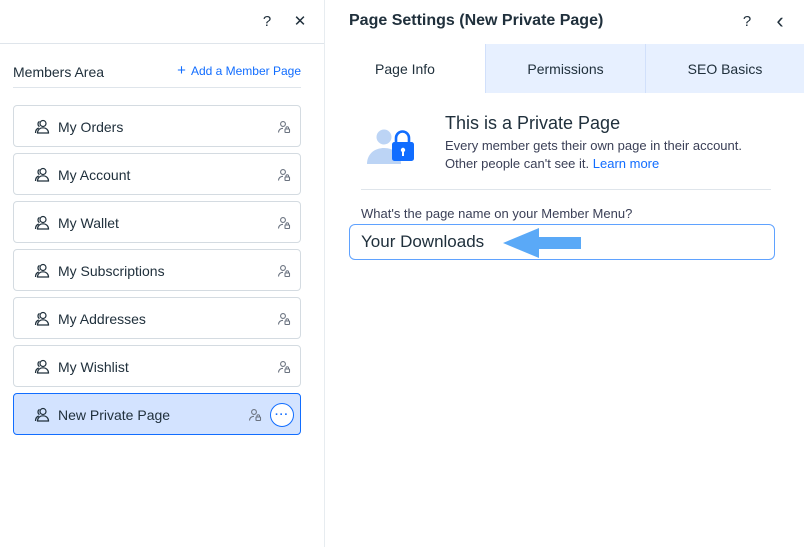  I want to click on member-page-item-selected: New Private Page ···, so click(157, 414).